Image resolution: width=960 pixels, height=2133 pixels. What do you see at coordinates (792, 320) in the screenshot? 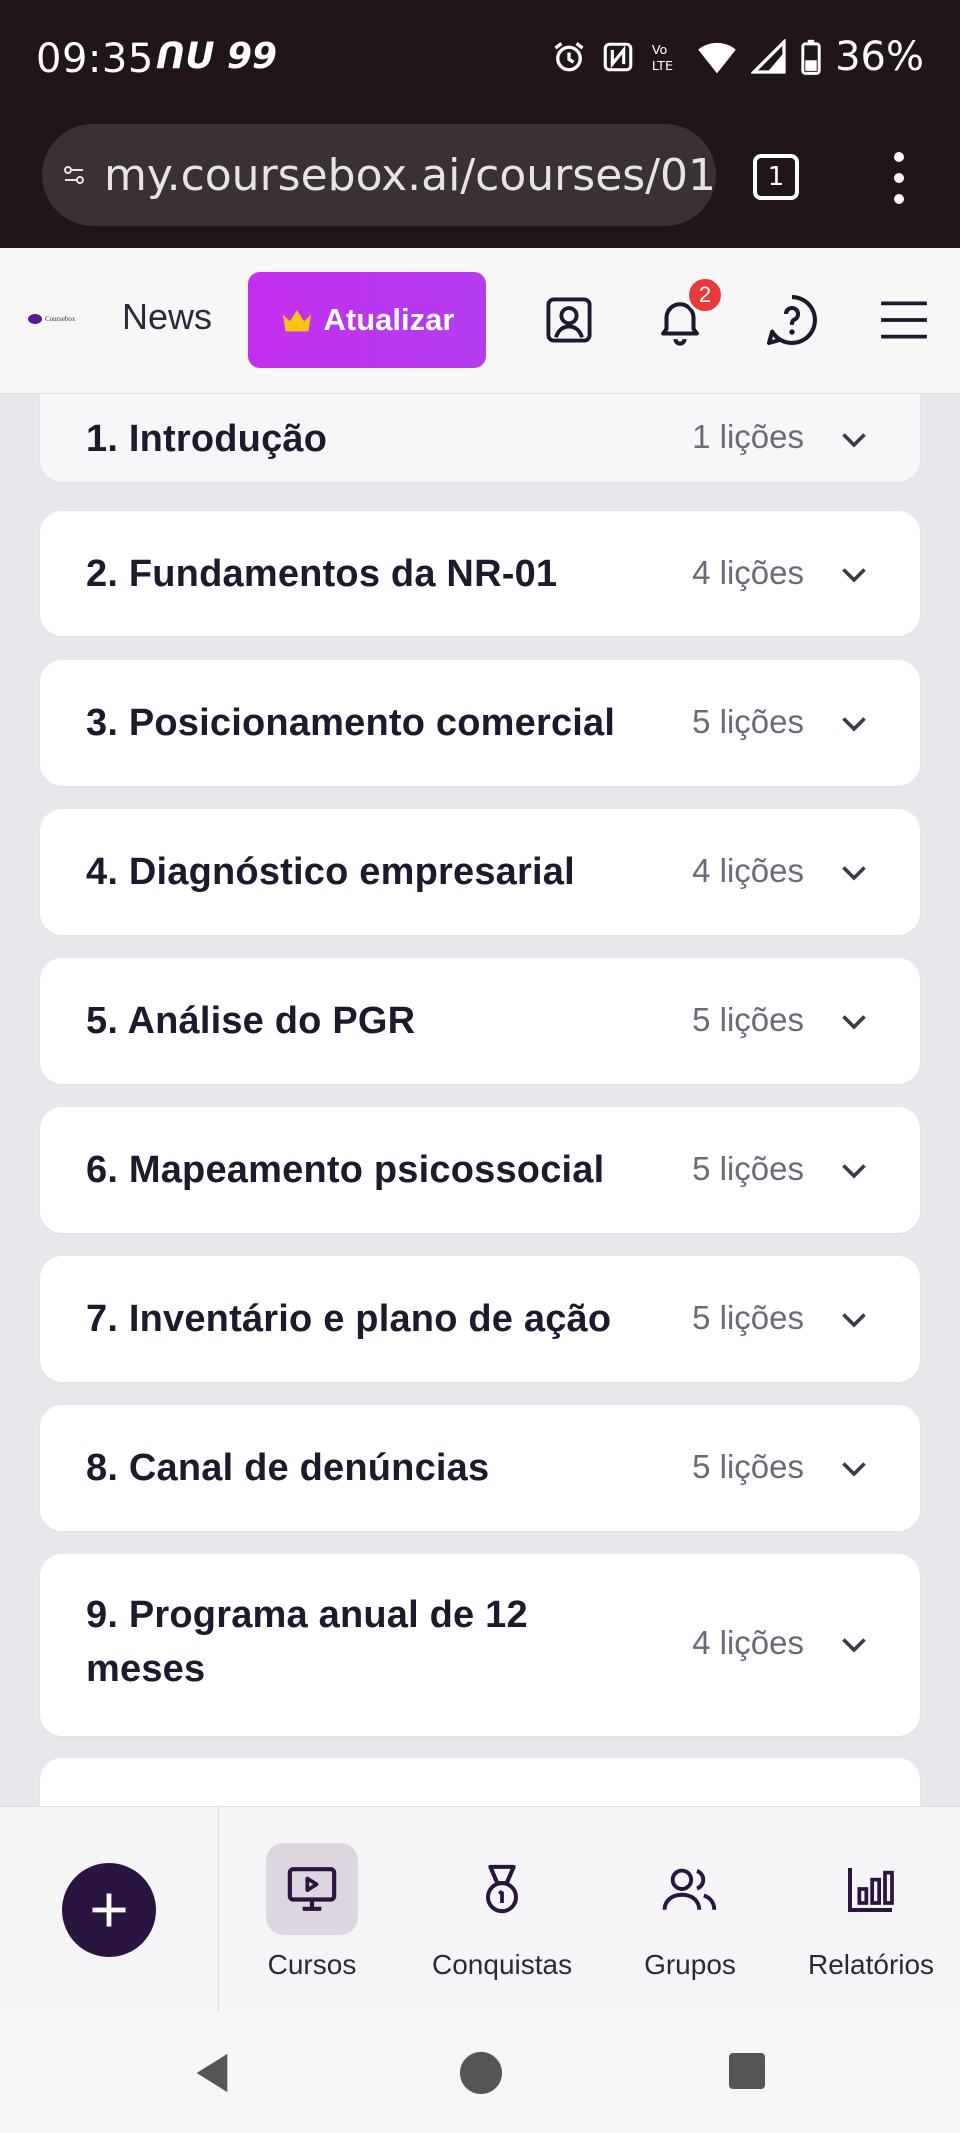
I see `help-icon` at bounding box center [792, 320].